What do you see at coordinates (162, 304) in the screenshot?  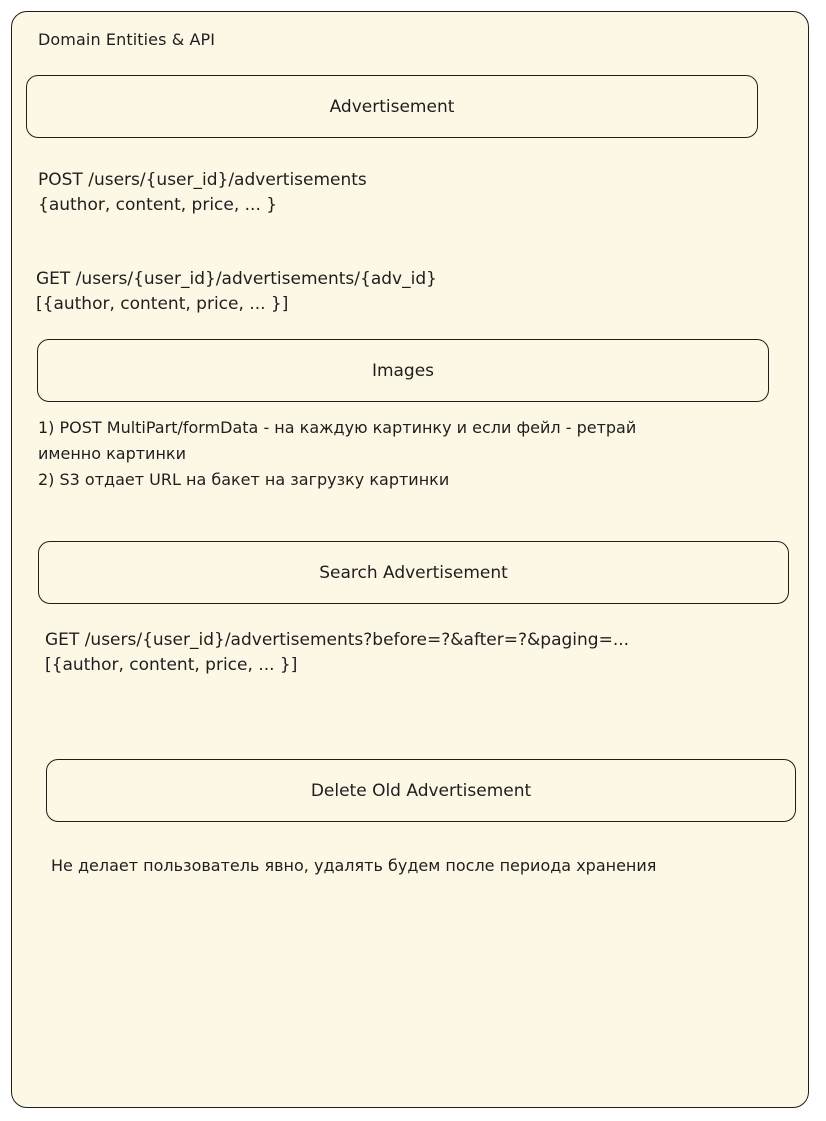 I see `get-endpoint-response: [{author, content, price, ... }]` at bounding box center [162, 304].